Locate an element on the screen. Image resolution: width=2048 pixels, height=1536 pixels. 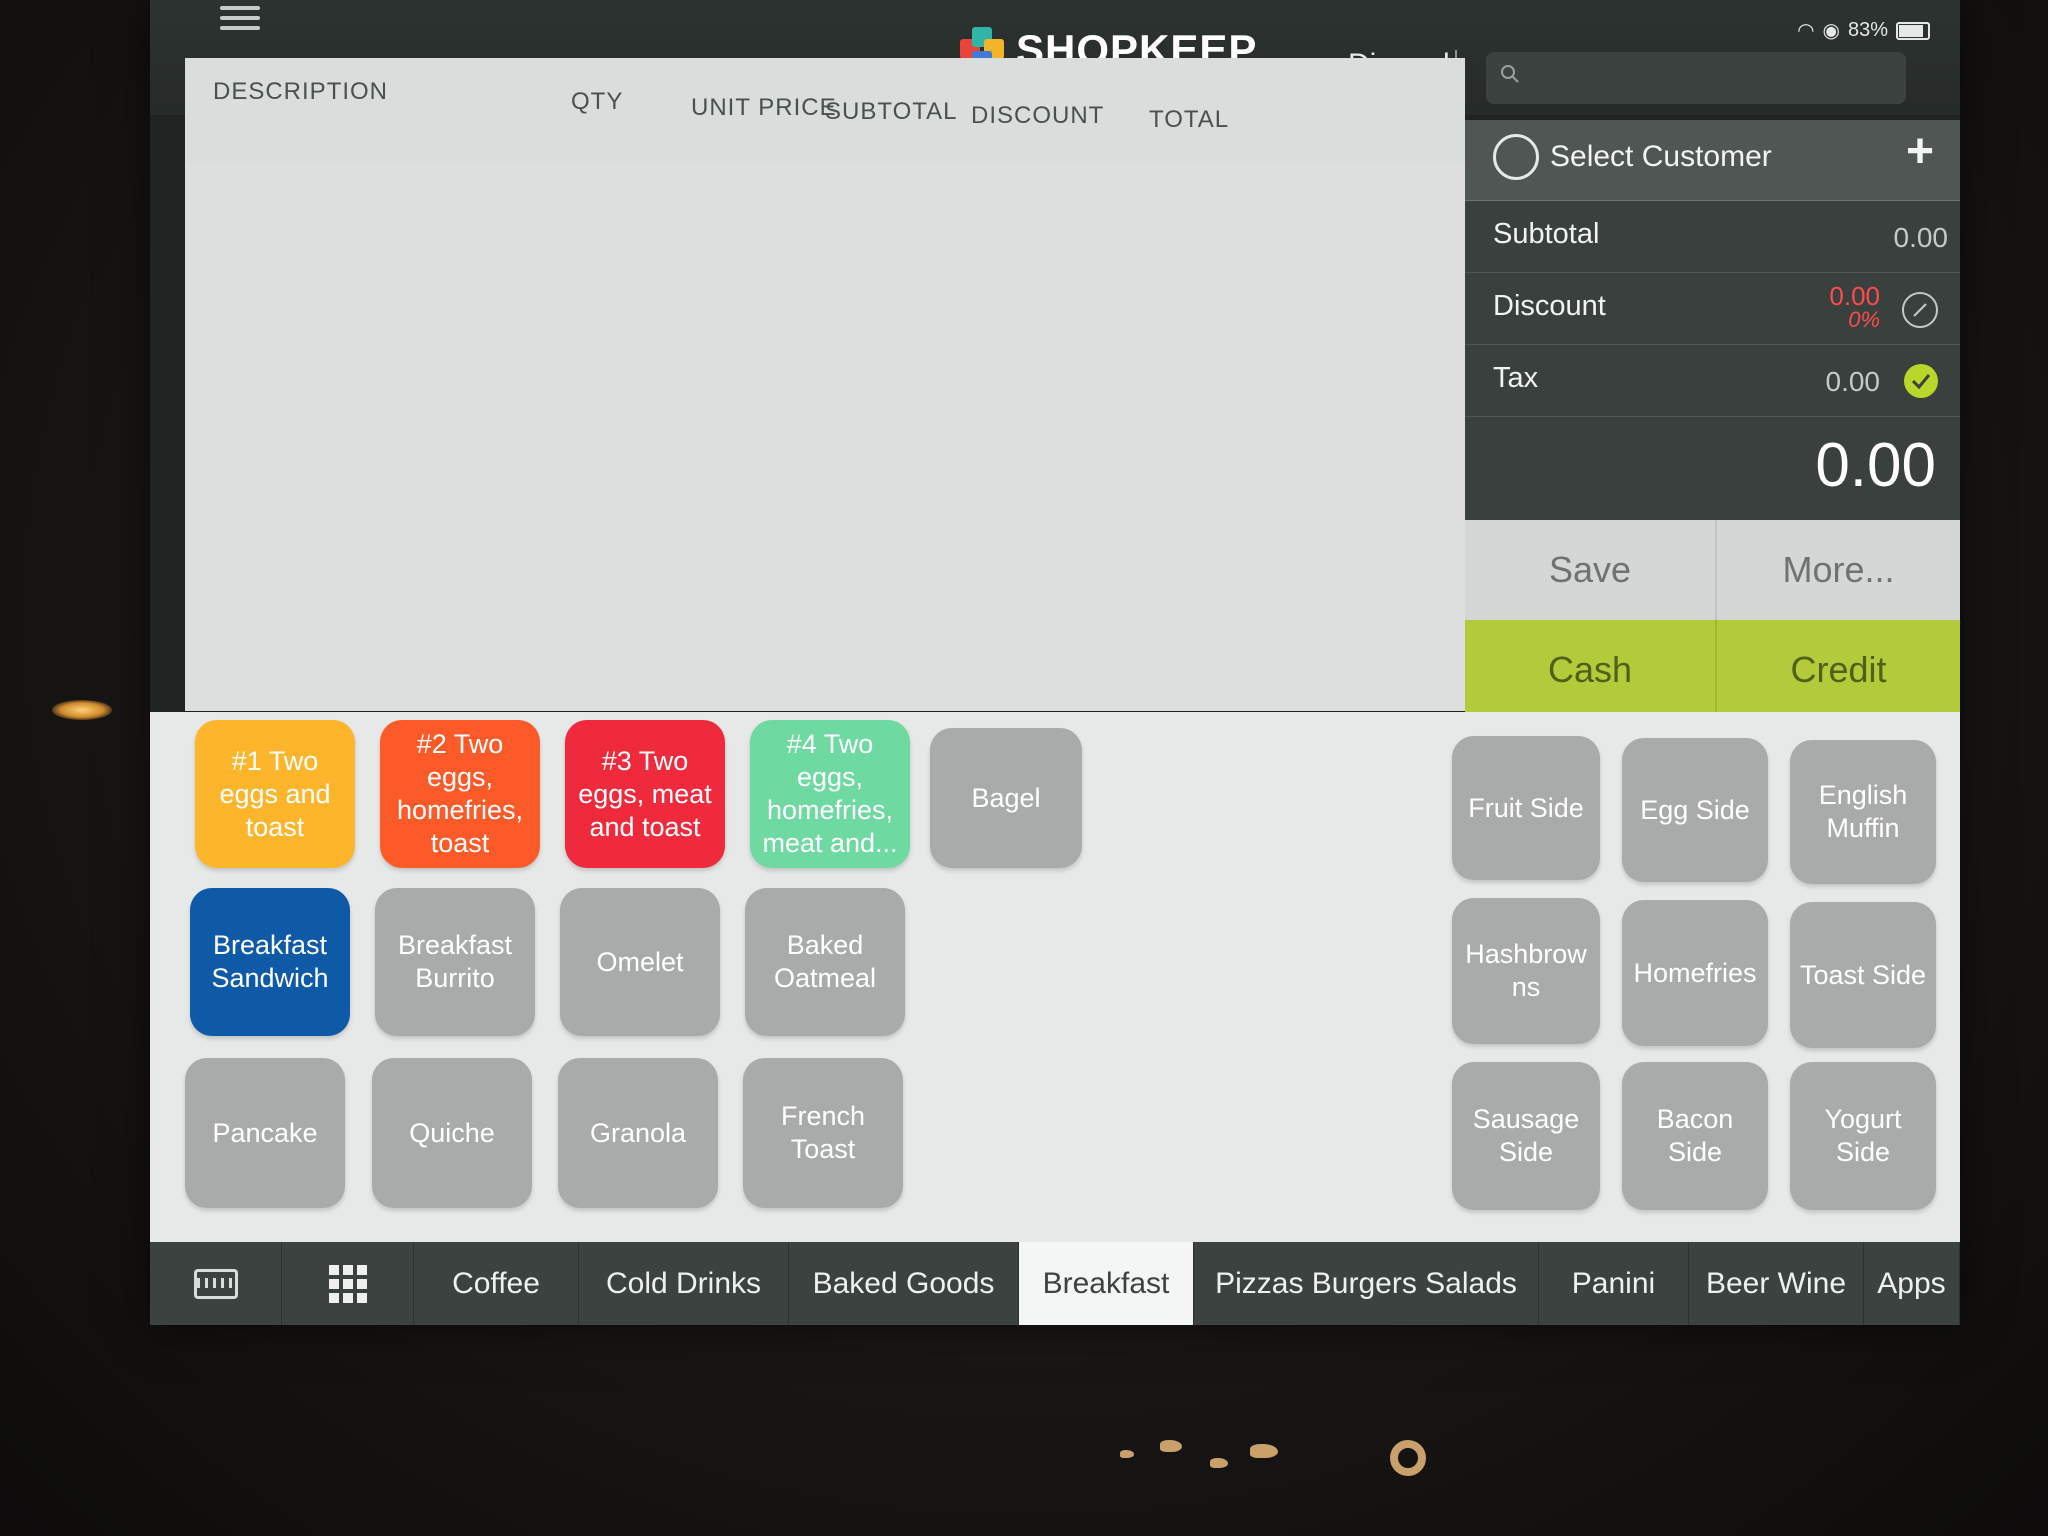
wifi-icon: ◠ is located at coordinates (1806, 31).